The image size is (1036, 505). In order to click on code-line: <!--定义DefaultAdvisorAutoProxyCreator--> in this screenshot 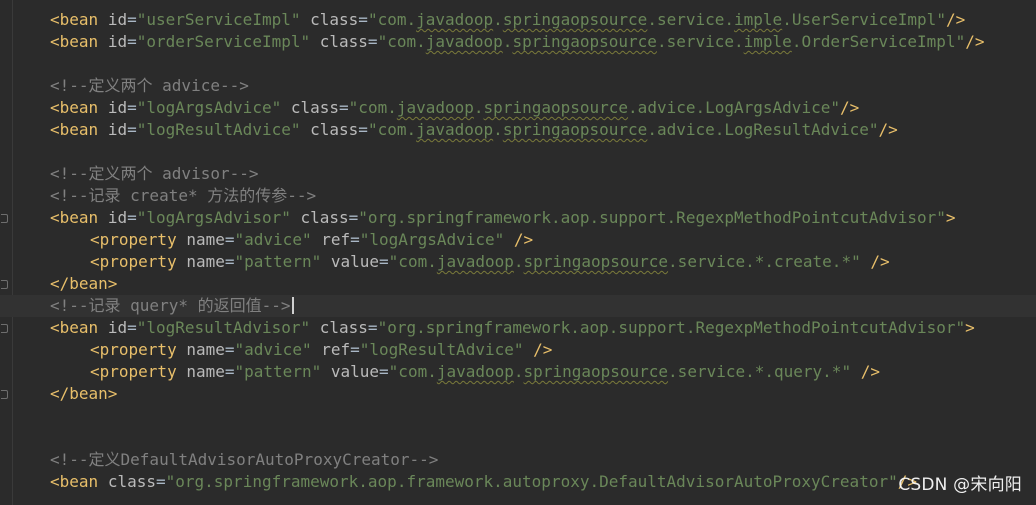, I will do `click(518, 460)`.